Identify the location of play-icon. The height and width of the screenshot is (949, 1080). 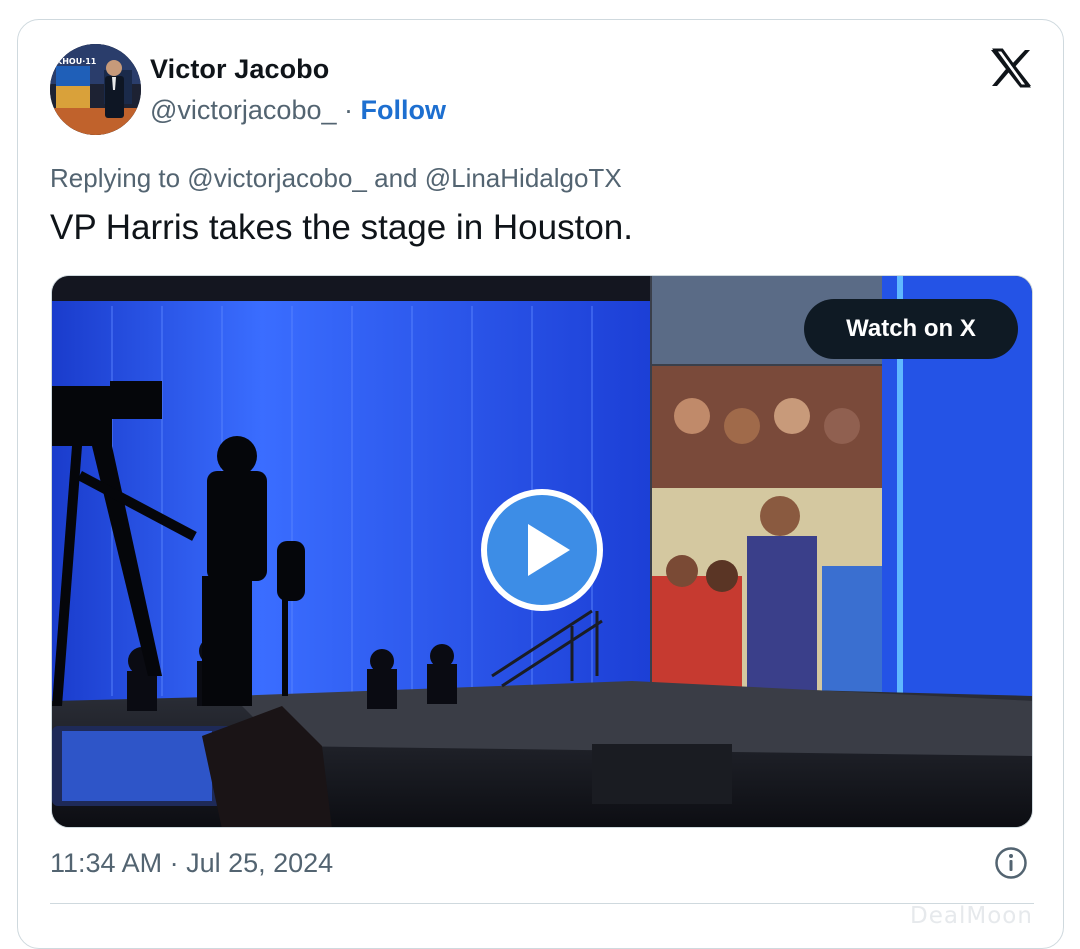
(542, 550).